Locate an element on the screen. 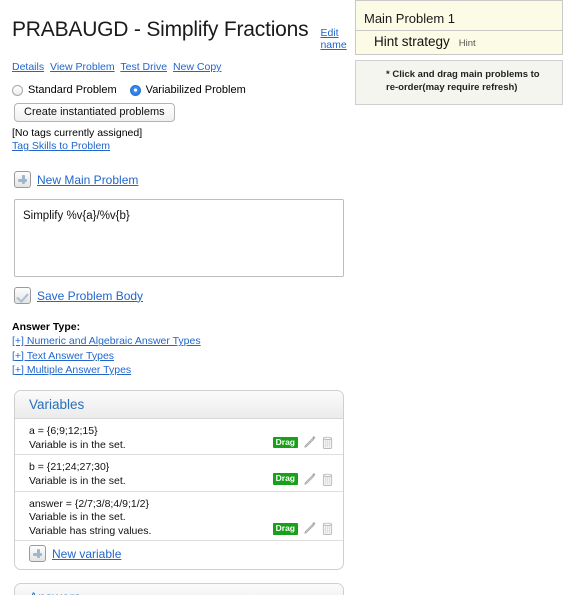  hint-label: Hint is located at coordinates (467, 43).